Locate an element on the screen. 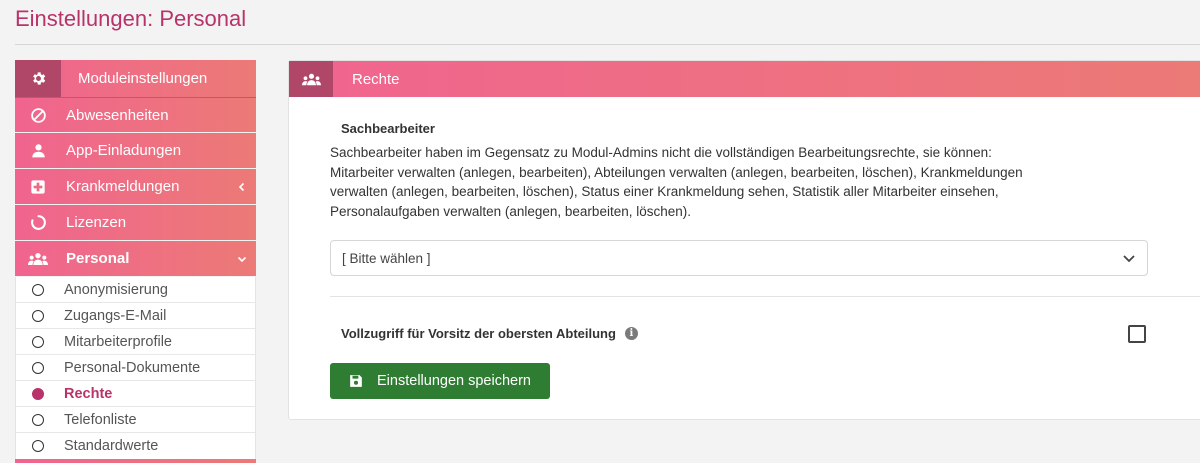 This screenshot has height=463, width=1200. sidebar-item-krankmeldungen: Krankmeldungen is located at coordinates (135, 186).